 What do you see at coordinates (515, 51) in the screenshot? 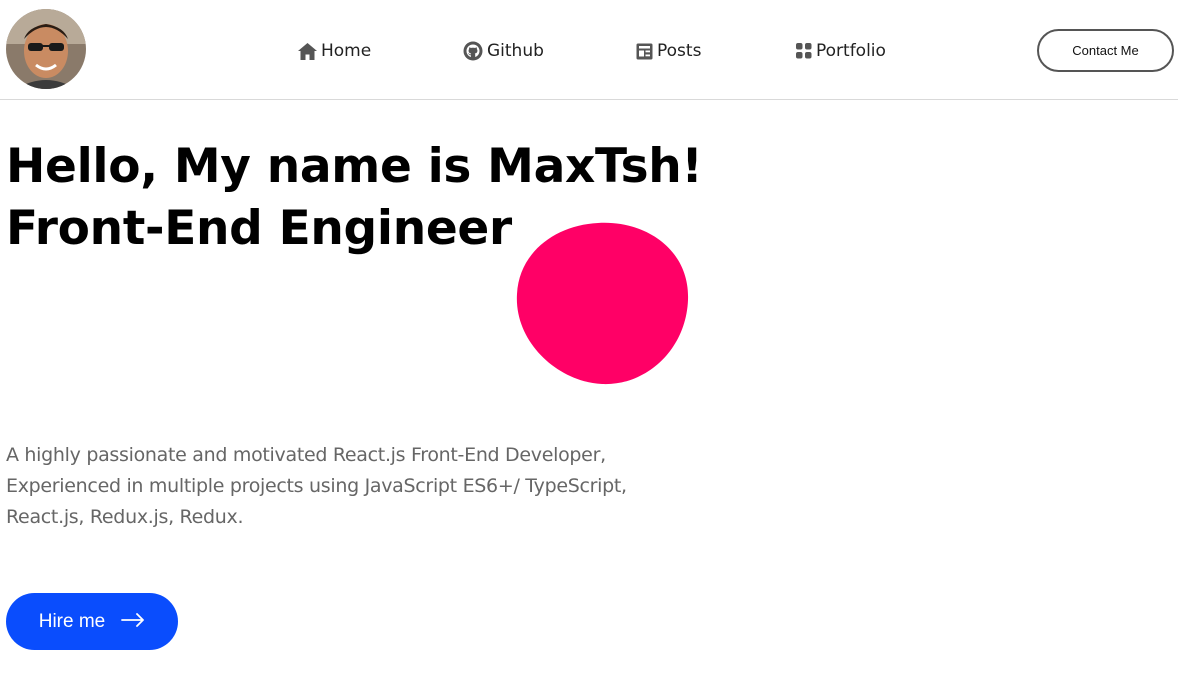
I see `nav-github-label: Github` at bounding box center [515, 51].